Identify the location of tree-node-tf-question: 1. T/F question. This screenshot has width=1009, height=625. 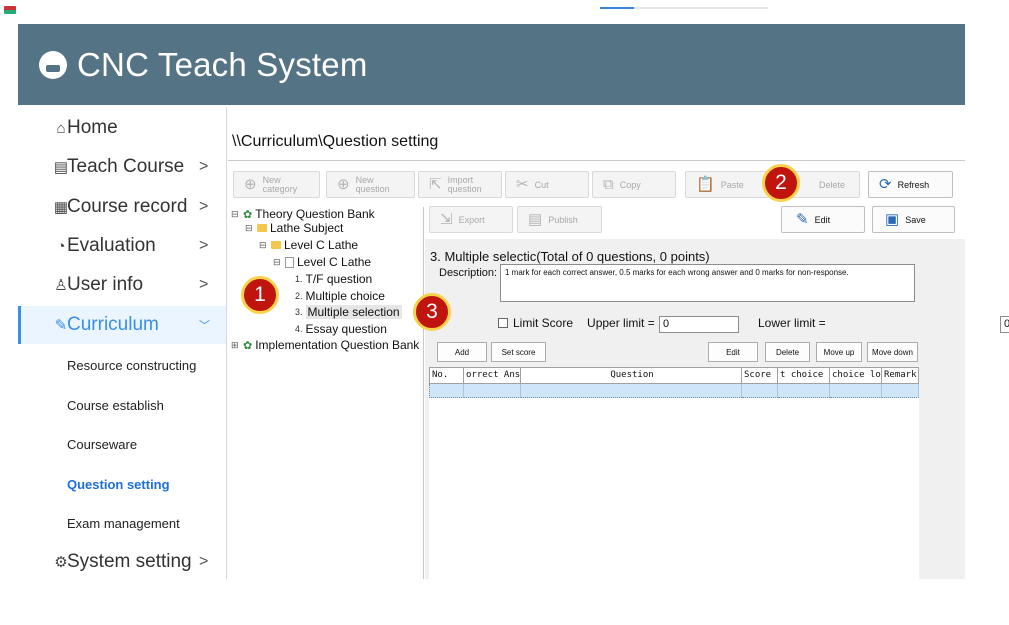
(333, 279).